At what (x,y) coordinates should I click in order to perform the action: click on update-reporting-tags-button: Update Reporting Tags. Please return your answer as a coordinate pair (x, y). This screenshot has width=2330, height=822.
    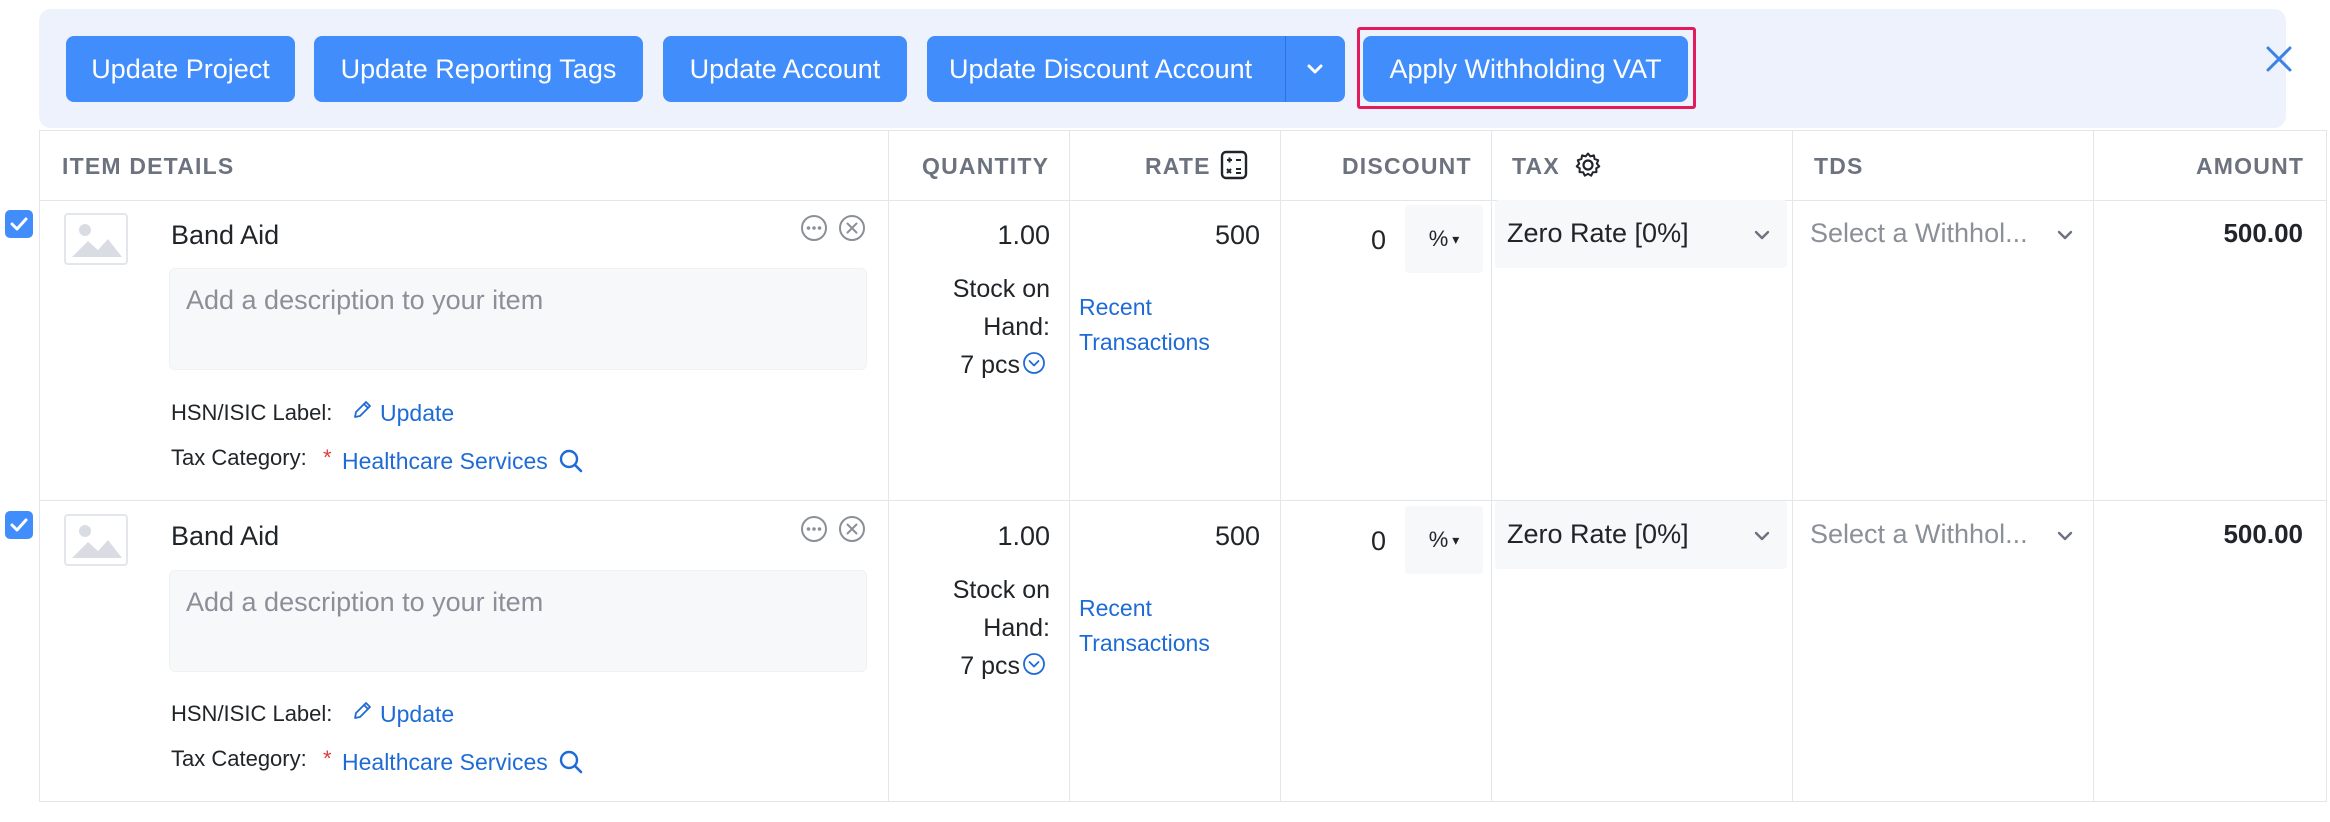
    Looking at the image, I should click on (478, 69).